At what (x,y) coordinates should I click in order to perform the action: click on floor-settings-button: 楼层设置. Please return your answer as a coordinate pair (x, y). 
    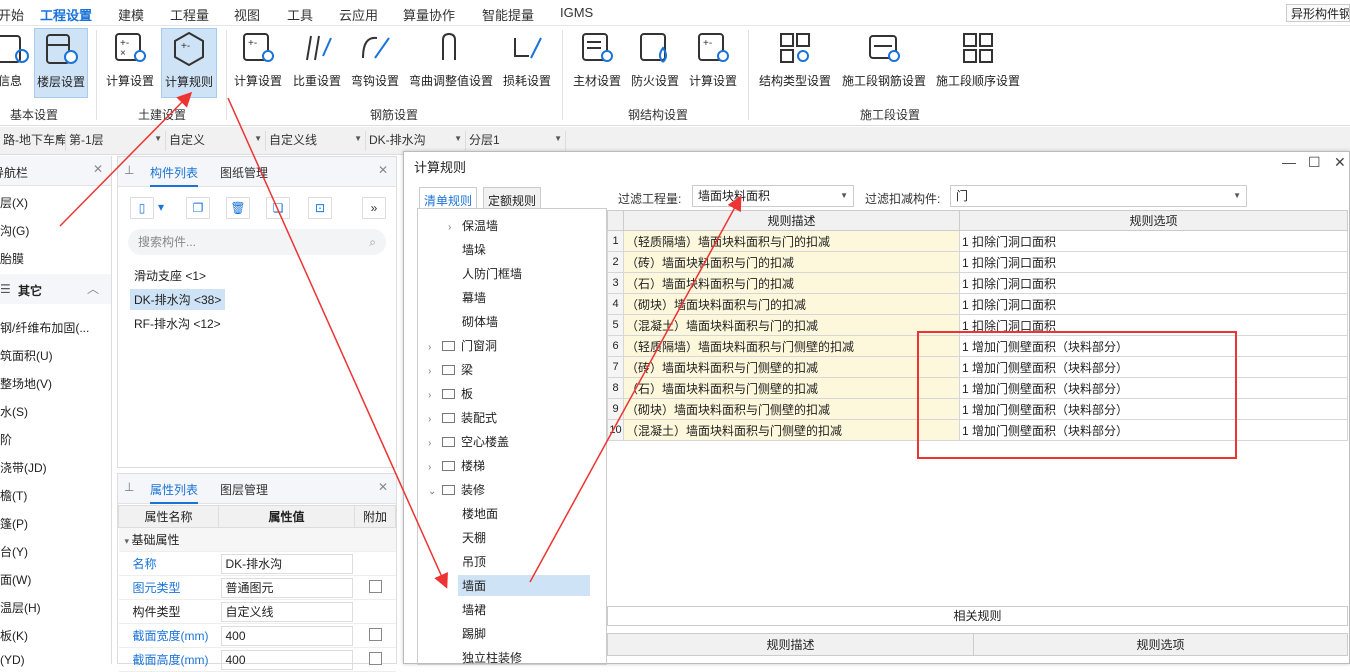
    Looking at the image, I should click on (61, 63).